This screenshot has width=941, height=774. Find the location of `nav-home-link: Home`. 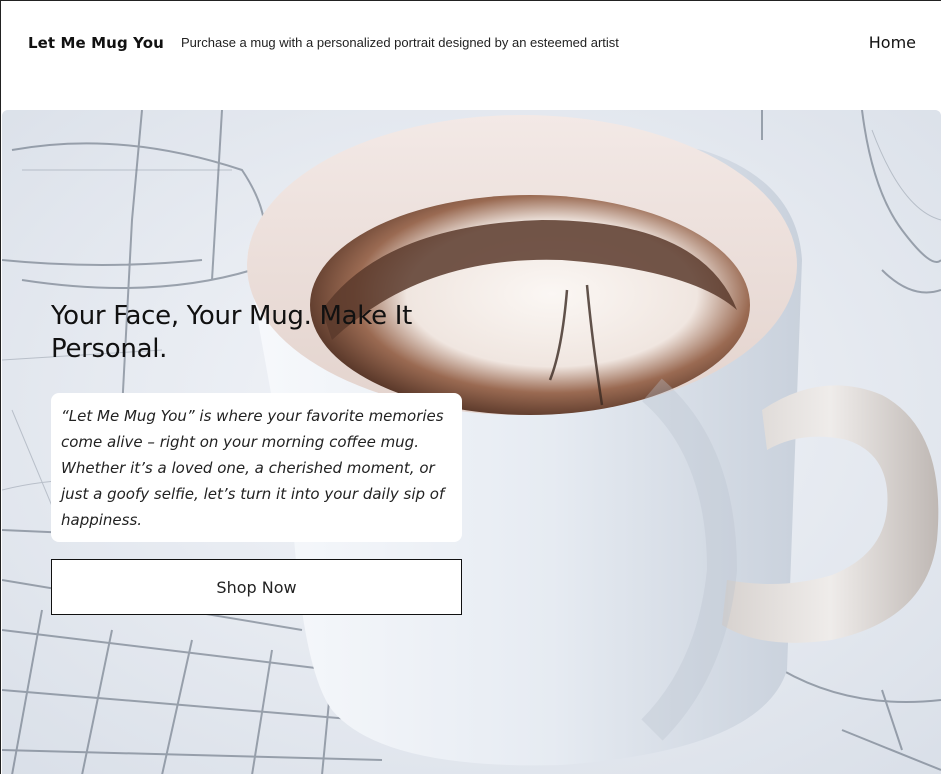

nav-home-link: Home is located at coordinates (892, 42).